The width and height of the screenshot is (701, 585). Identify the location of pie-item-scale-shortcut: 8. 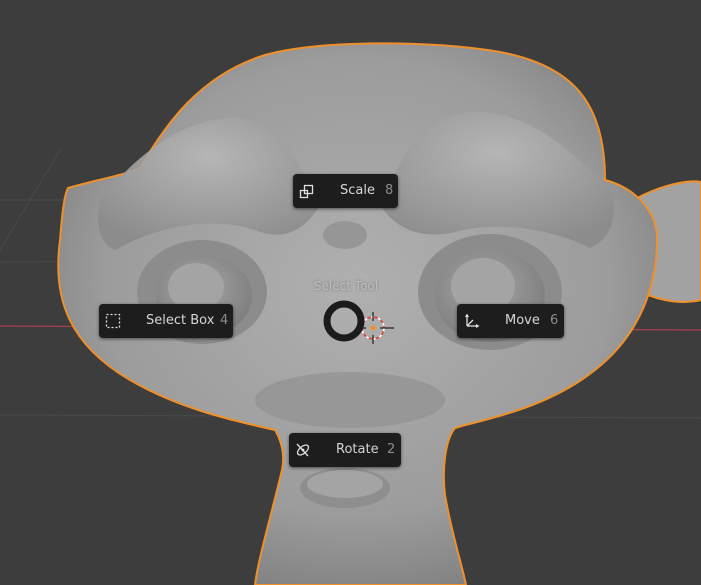
(389, 190).